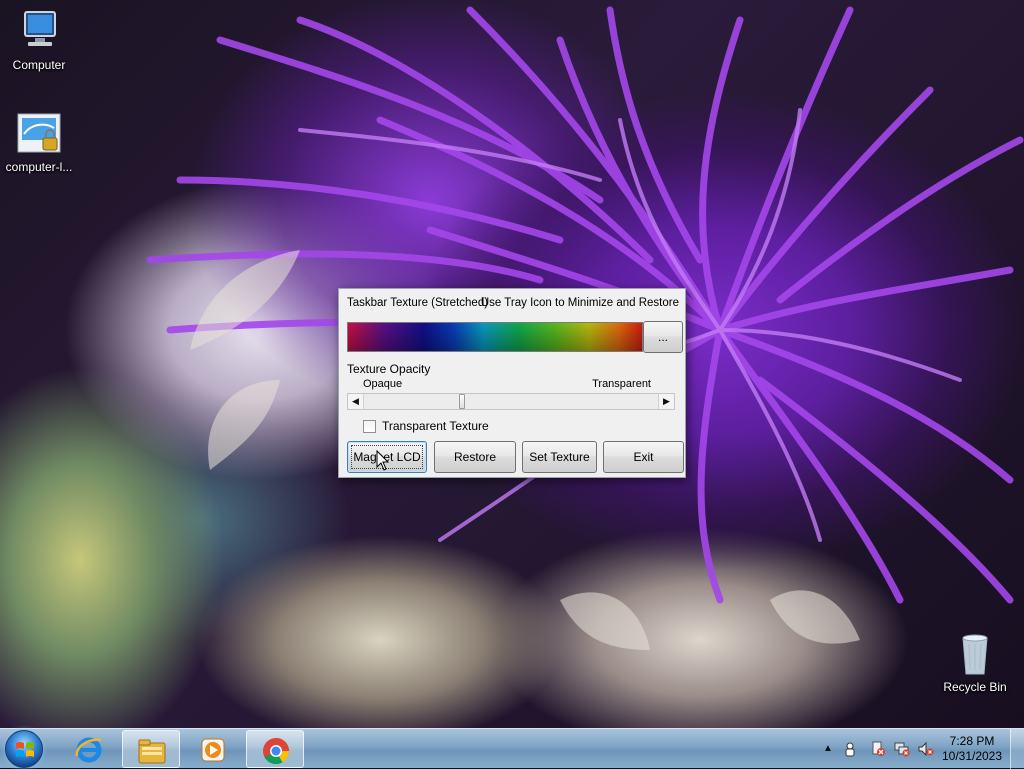 This screenshot has width=1024, height=769. I want to click on transparent-texture-checkbox, so click(369, 426).